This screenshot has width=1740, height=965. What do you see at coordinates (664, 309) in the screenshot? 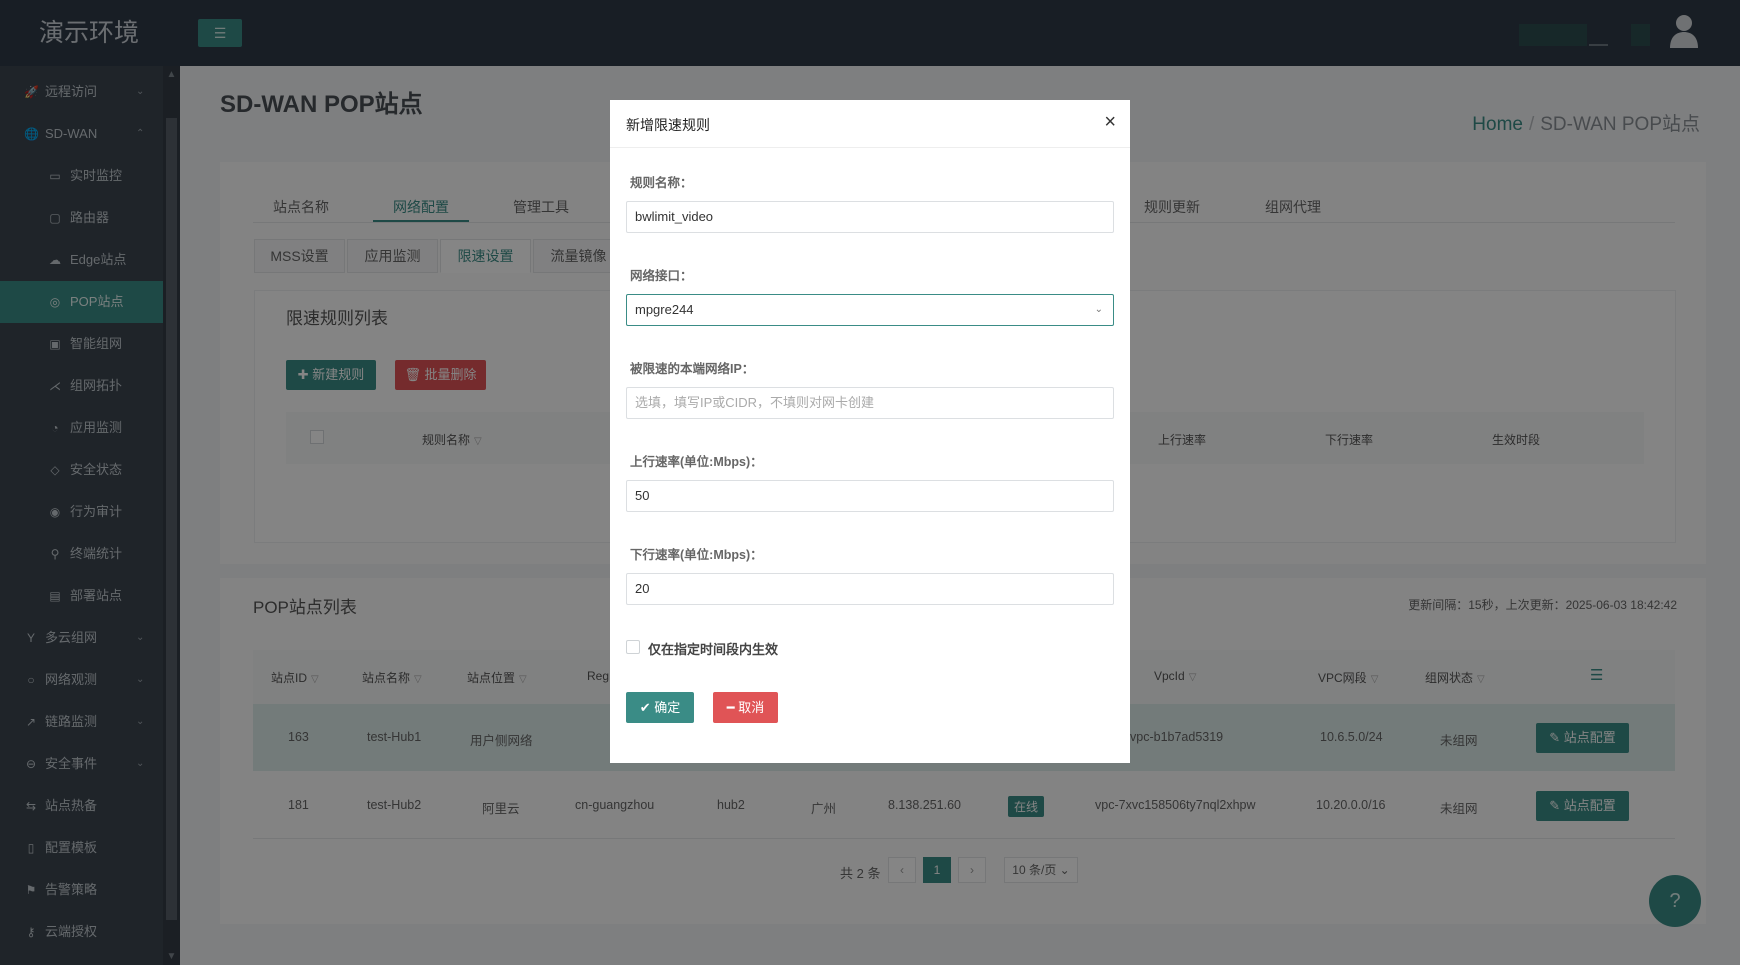
I see `network-interface-value: mpgre244` at bounding box center [664, 309].